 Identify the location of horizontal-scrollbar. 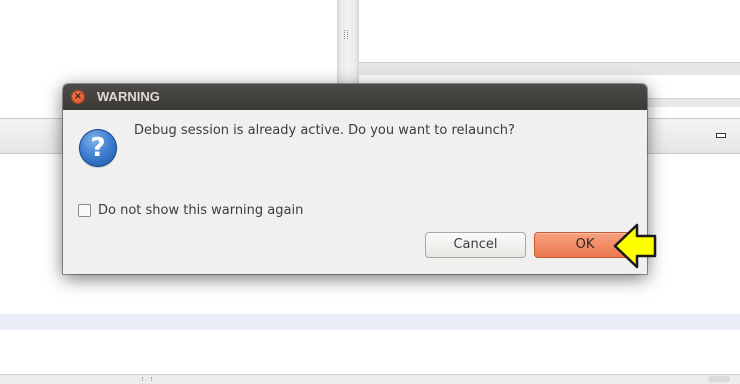
(370, 379).